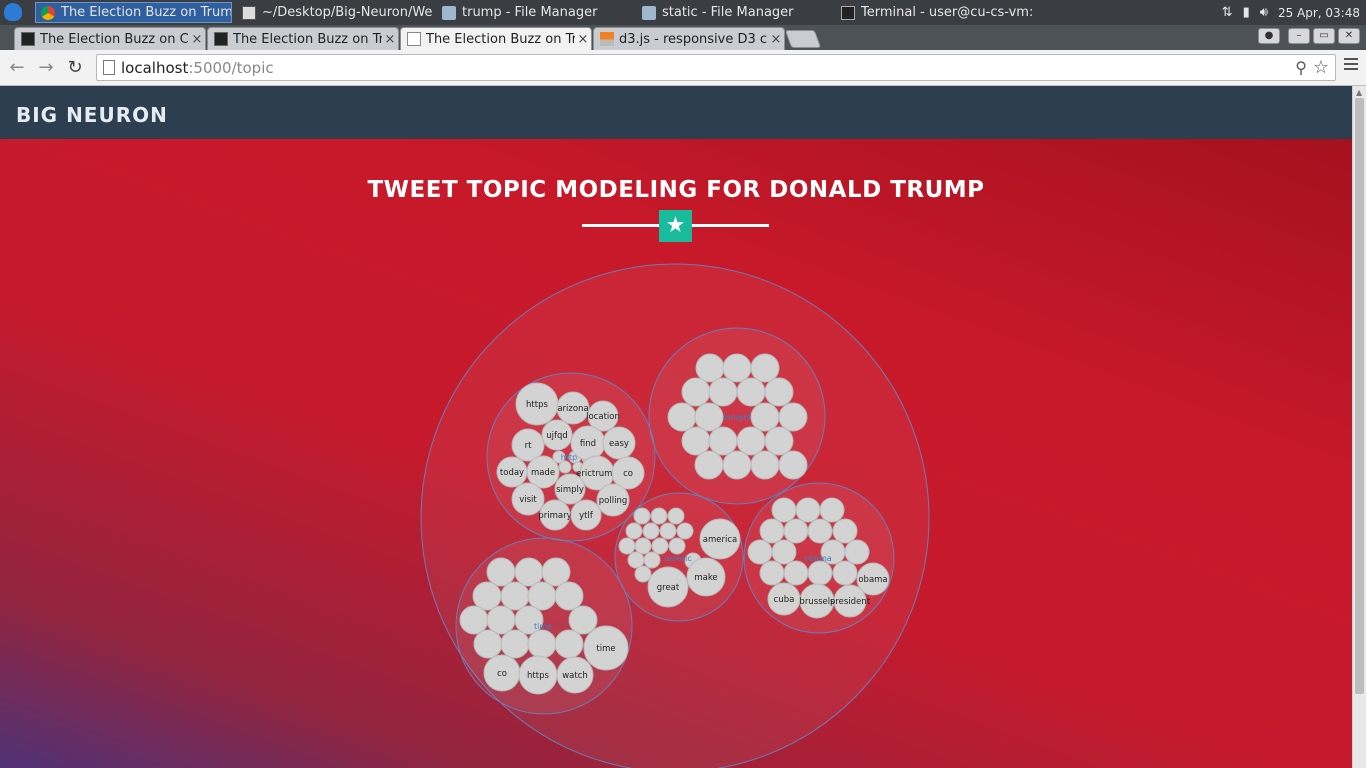 The image size is (1366, 768). I want to click on browser-tab: The Election Buzz on Cli ×, so click(110, 38).